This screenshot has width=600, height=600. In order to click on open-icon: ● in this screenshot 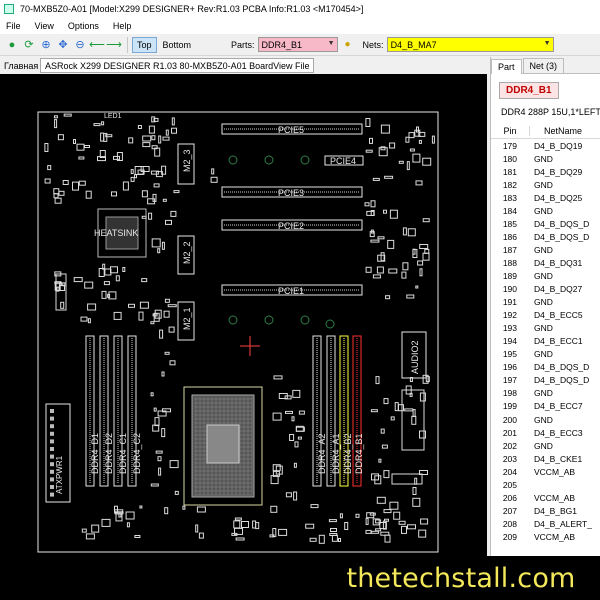, I will do `click(12, 45)`.